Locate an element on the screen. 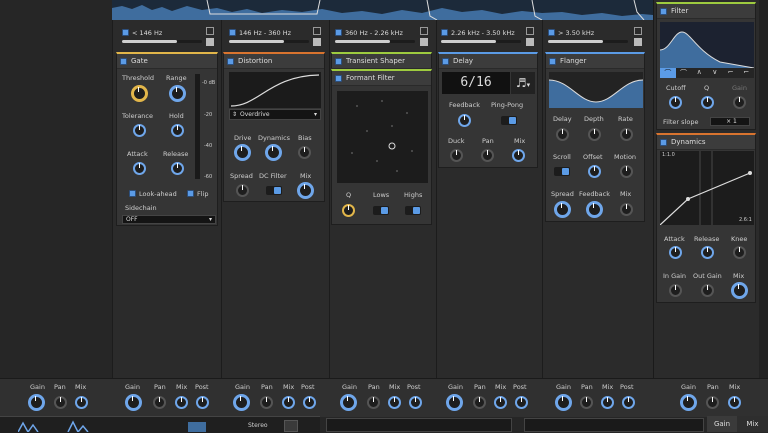  band-4-post-knob is located at coordinates (521, 402).